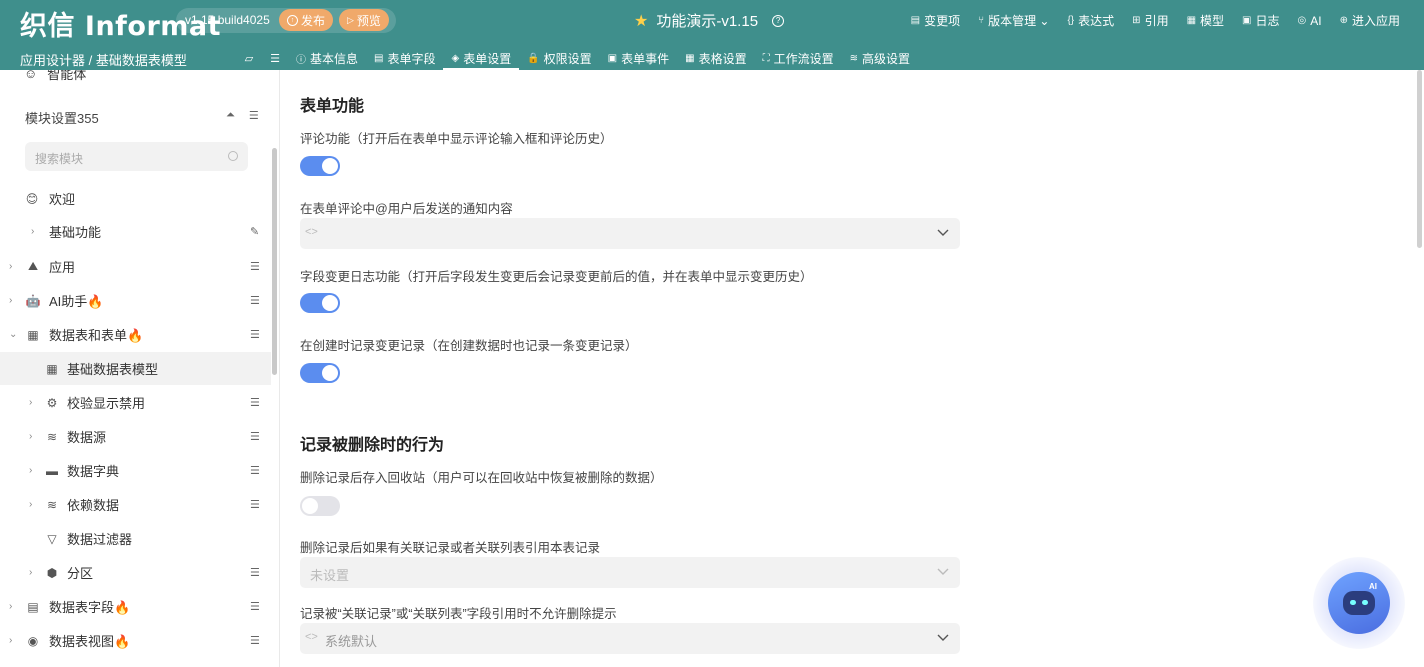 The image size is (1424, 667). Describe the element at coordinates (135, 334) in the screenshot. I see `sidebar-item-tables-forms: ⌄ ▦ 数据表和表单🔥 ☰` at that location.